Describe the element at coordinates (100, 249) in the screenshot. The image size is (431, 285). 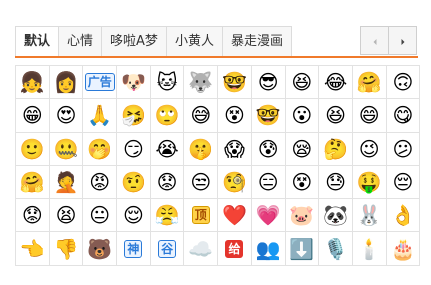
I see `emoticon-cell: 🐻` at that location.